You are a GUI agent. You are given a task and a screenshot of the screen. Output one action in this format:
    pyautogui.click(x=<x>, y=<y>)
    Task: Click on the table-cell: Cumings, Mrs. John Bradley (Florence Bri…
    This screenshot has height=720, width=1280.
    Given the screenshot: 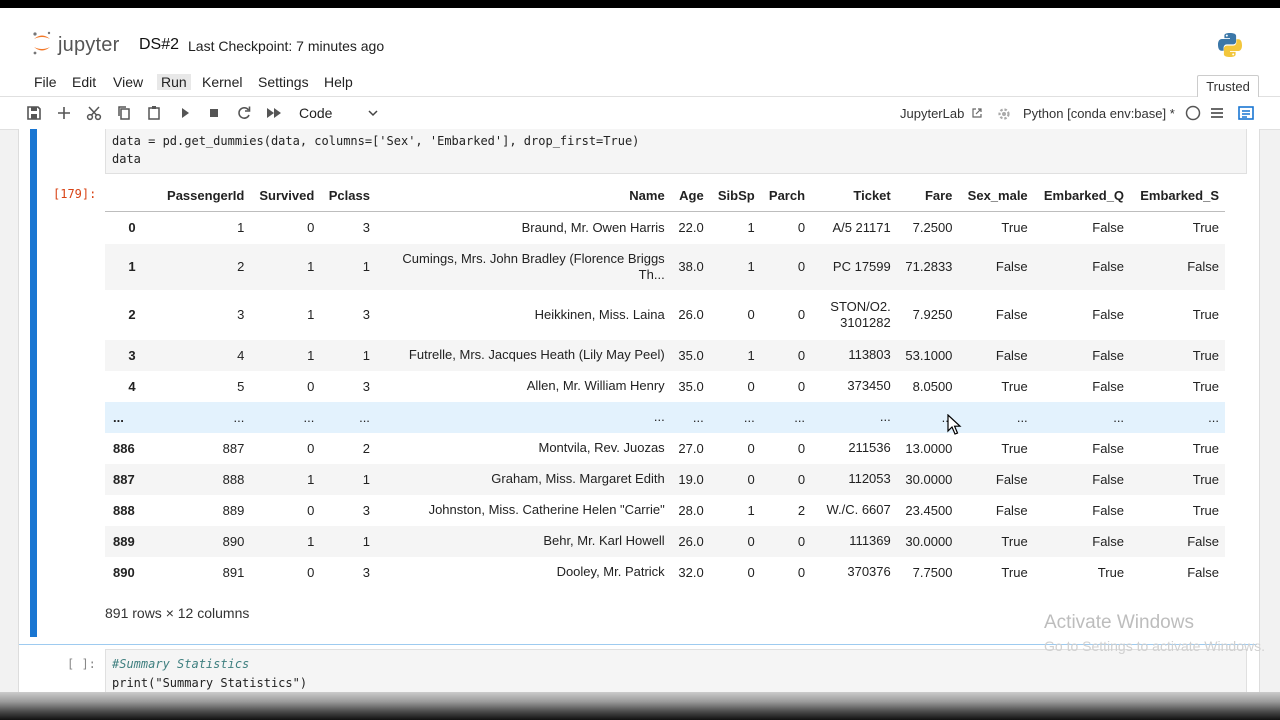 What is the action you would take?
    pyautogui.click(x=523, y=266)
    